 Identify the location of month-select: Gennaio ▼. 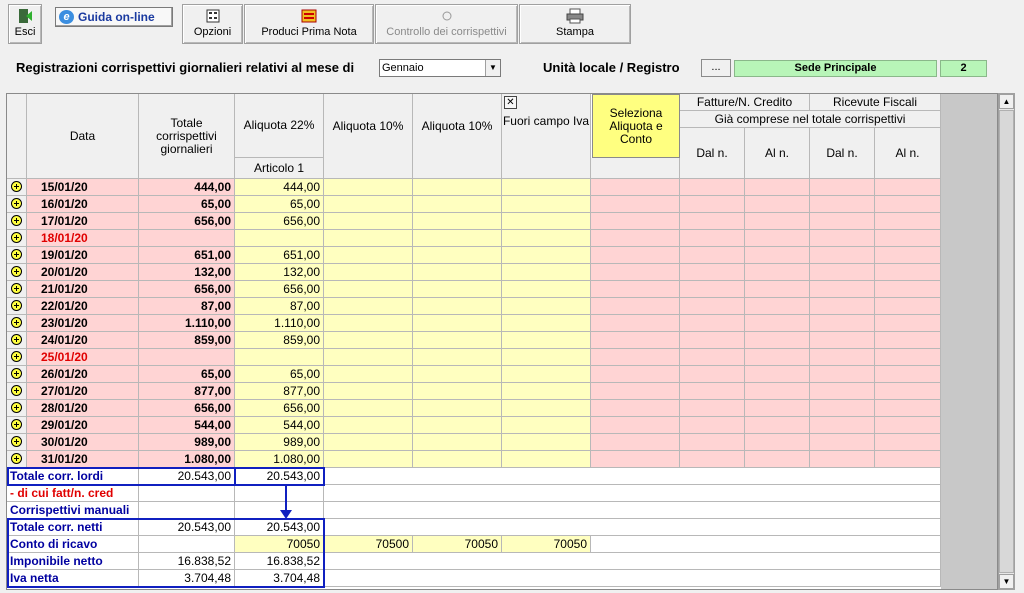
(440, 68).